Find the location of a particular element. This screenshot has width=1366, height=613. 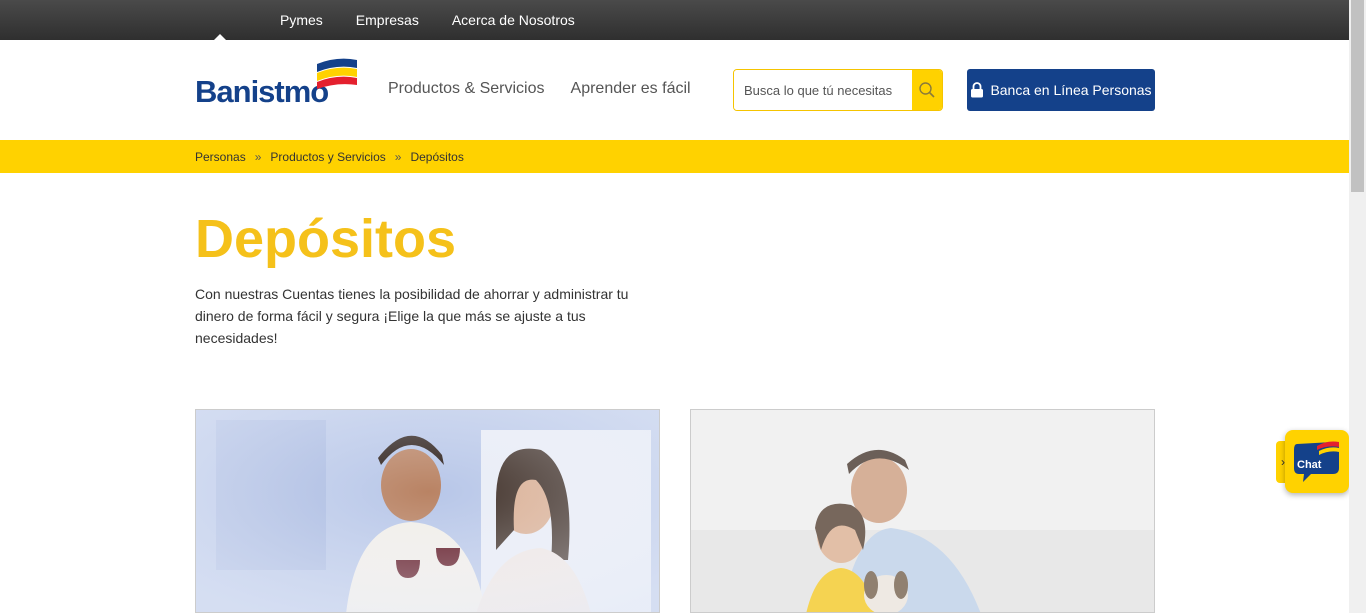

breadcrumb-productos: Productos y Servicios is located at coordinates (327, 157).